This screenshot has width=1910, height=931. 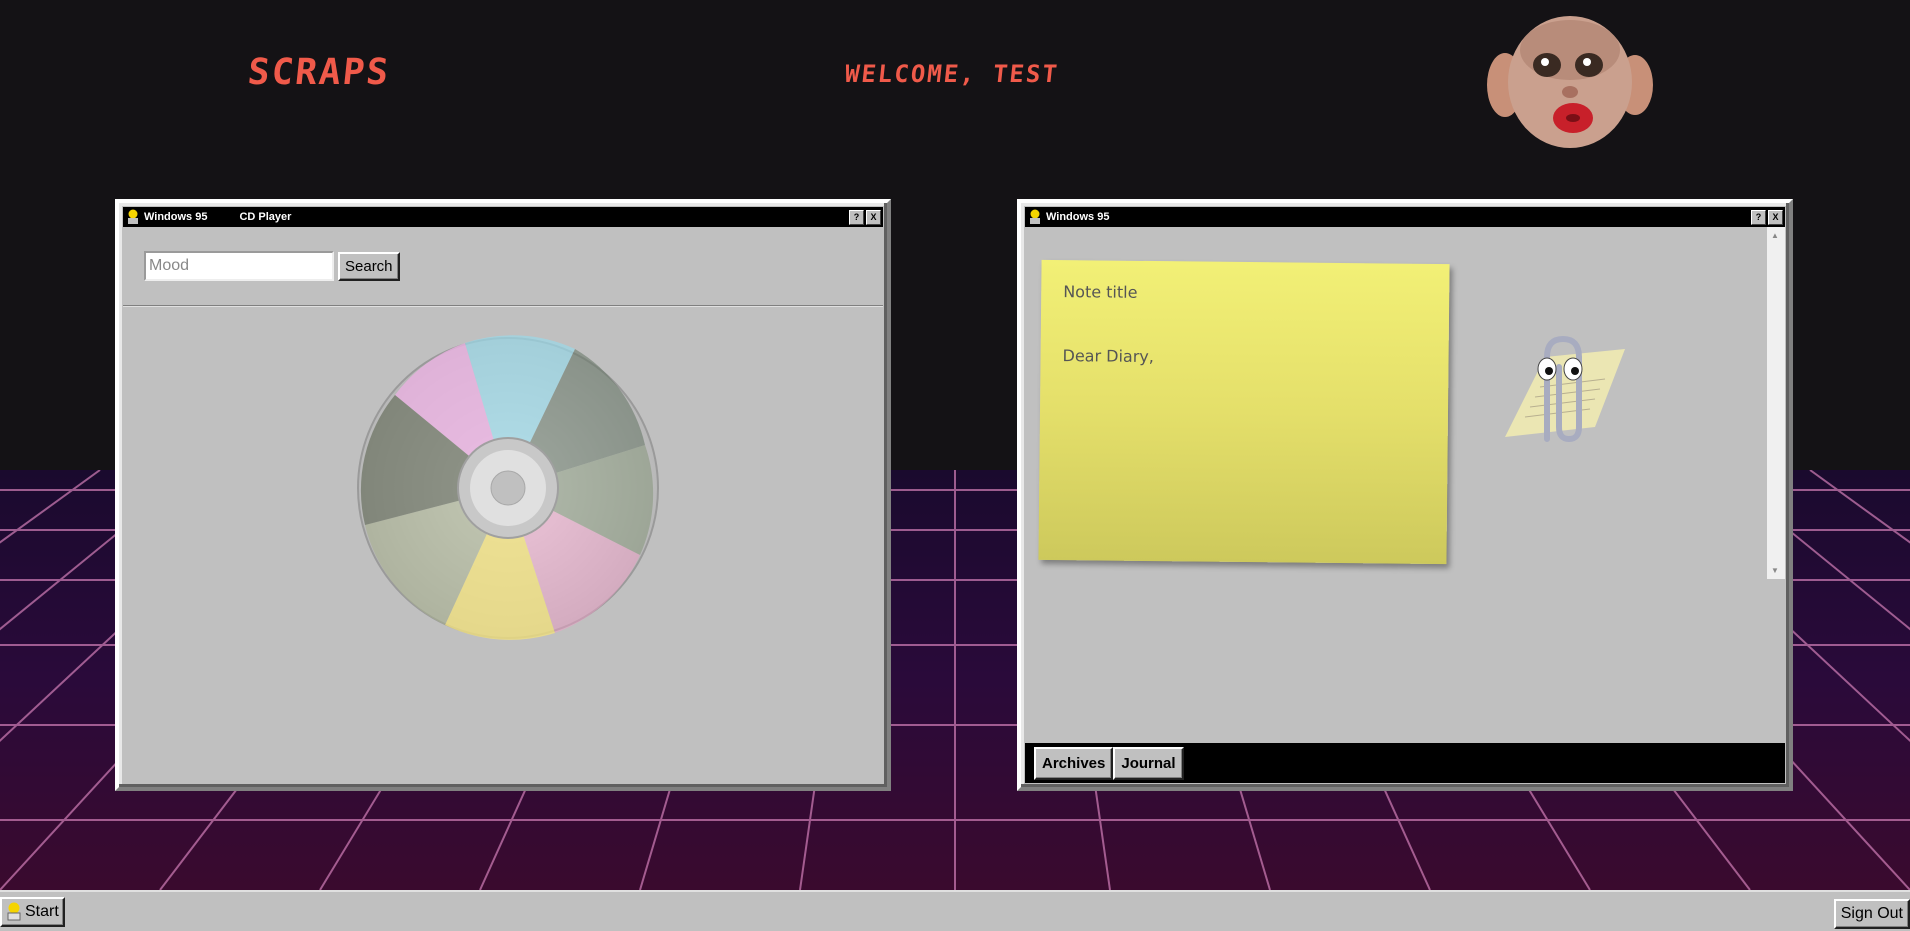 What do you see at coordinates (1405, 763) in the screenshot?
I see `journal-tabs: Archives Journal` at bounding box center [1405, 763].